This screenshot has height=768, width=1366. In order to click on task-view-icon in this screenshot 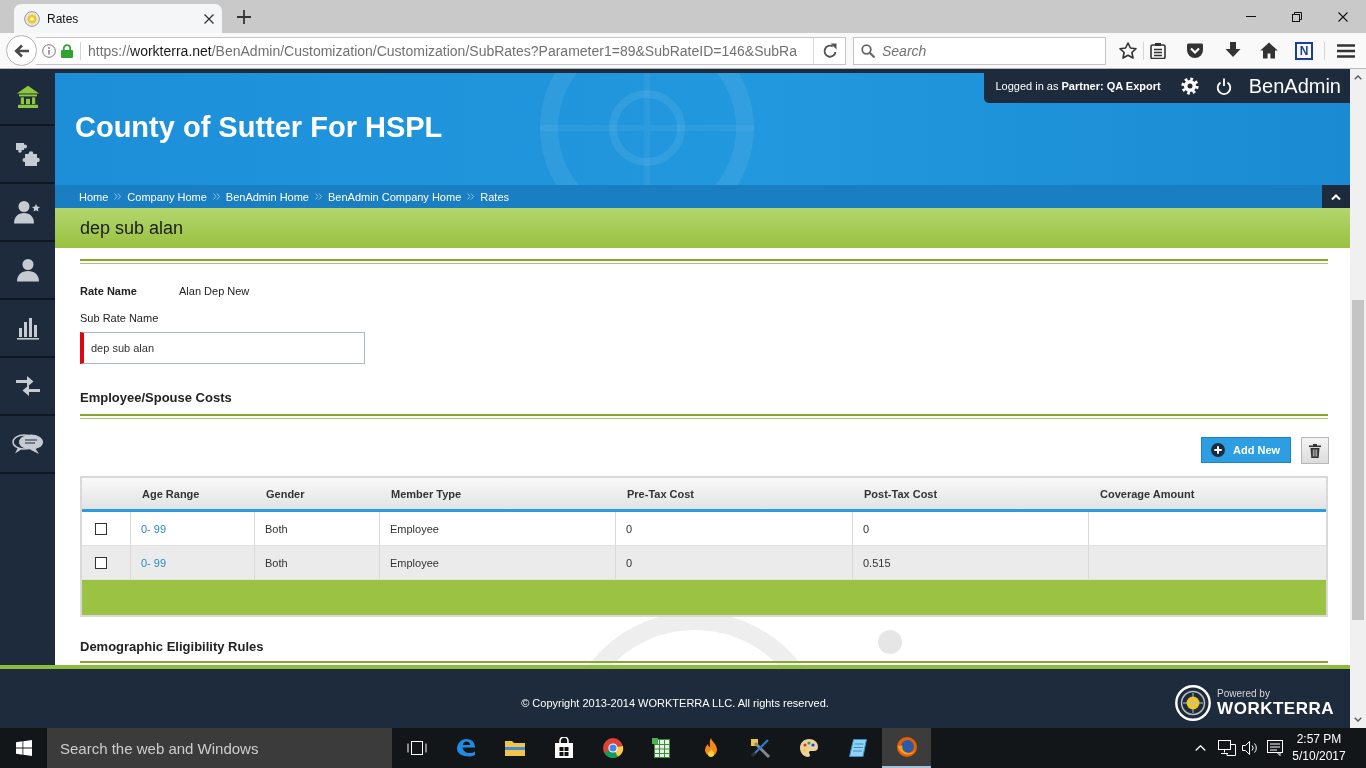, I will do `click(416, 748)`.